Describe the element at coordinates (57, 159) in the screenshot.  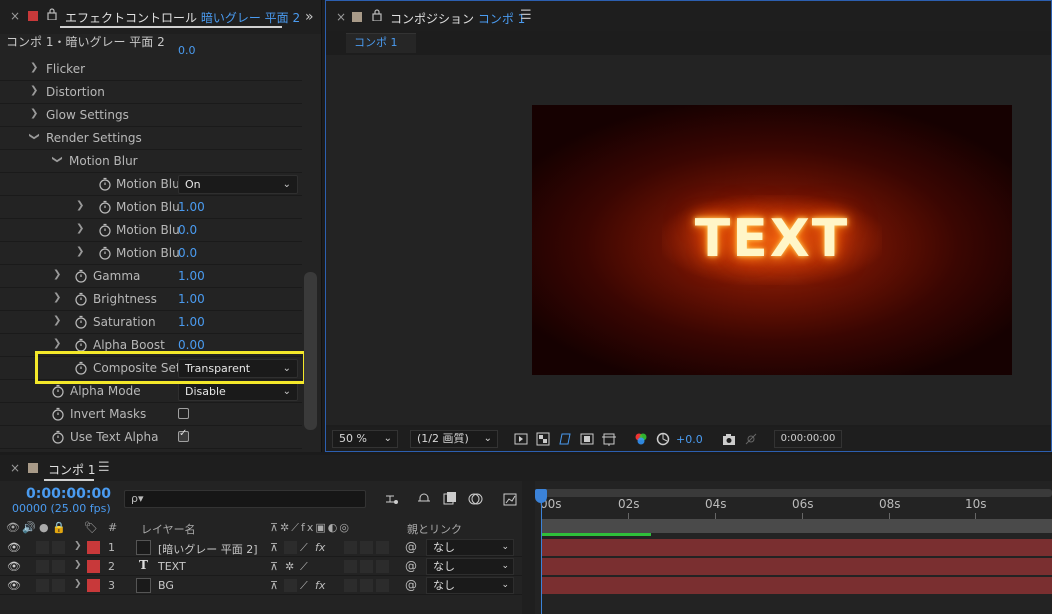
I see `chevron-down-icon: ❯` at that location.